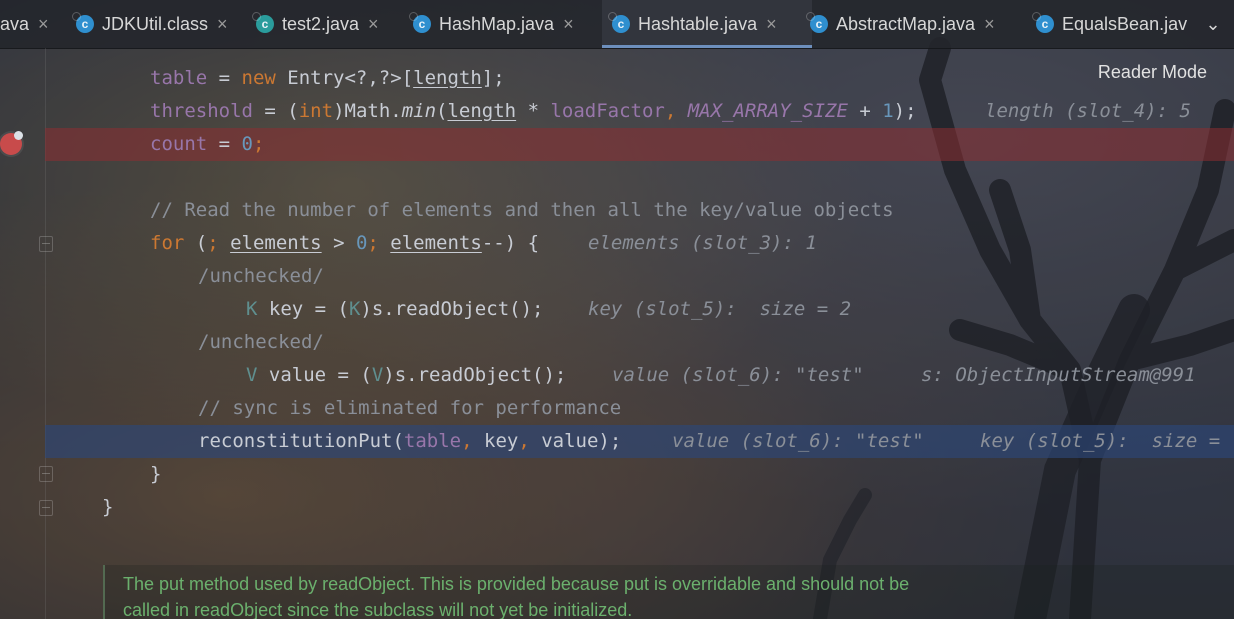 Image resolution: width=1234 pixels, height=619 pixels. Describe the element at coordinates (497, 23) in the screenshot. I see `tab-label: HashMap.java` at that location.